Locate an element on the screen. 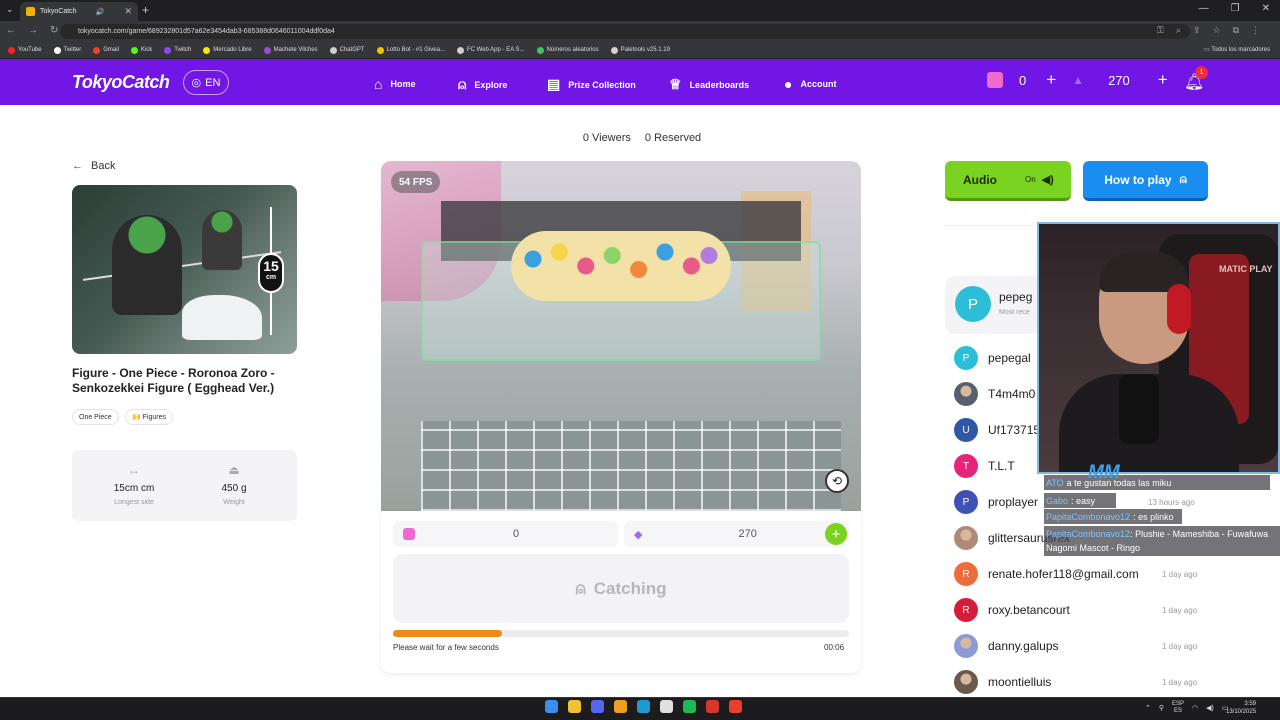 Image resolution: width=1280 pixels, height=720 pixels. all-bookmarks: ▭ Todos los marcadores is located at coordinates (1237, 49).